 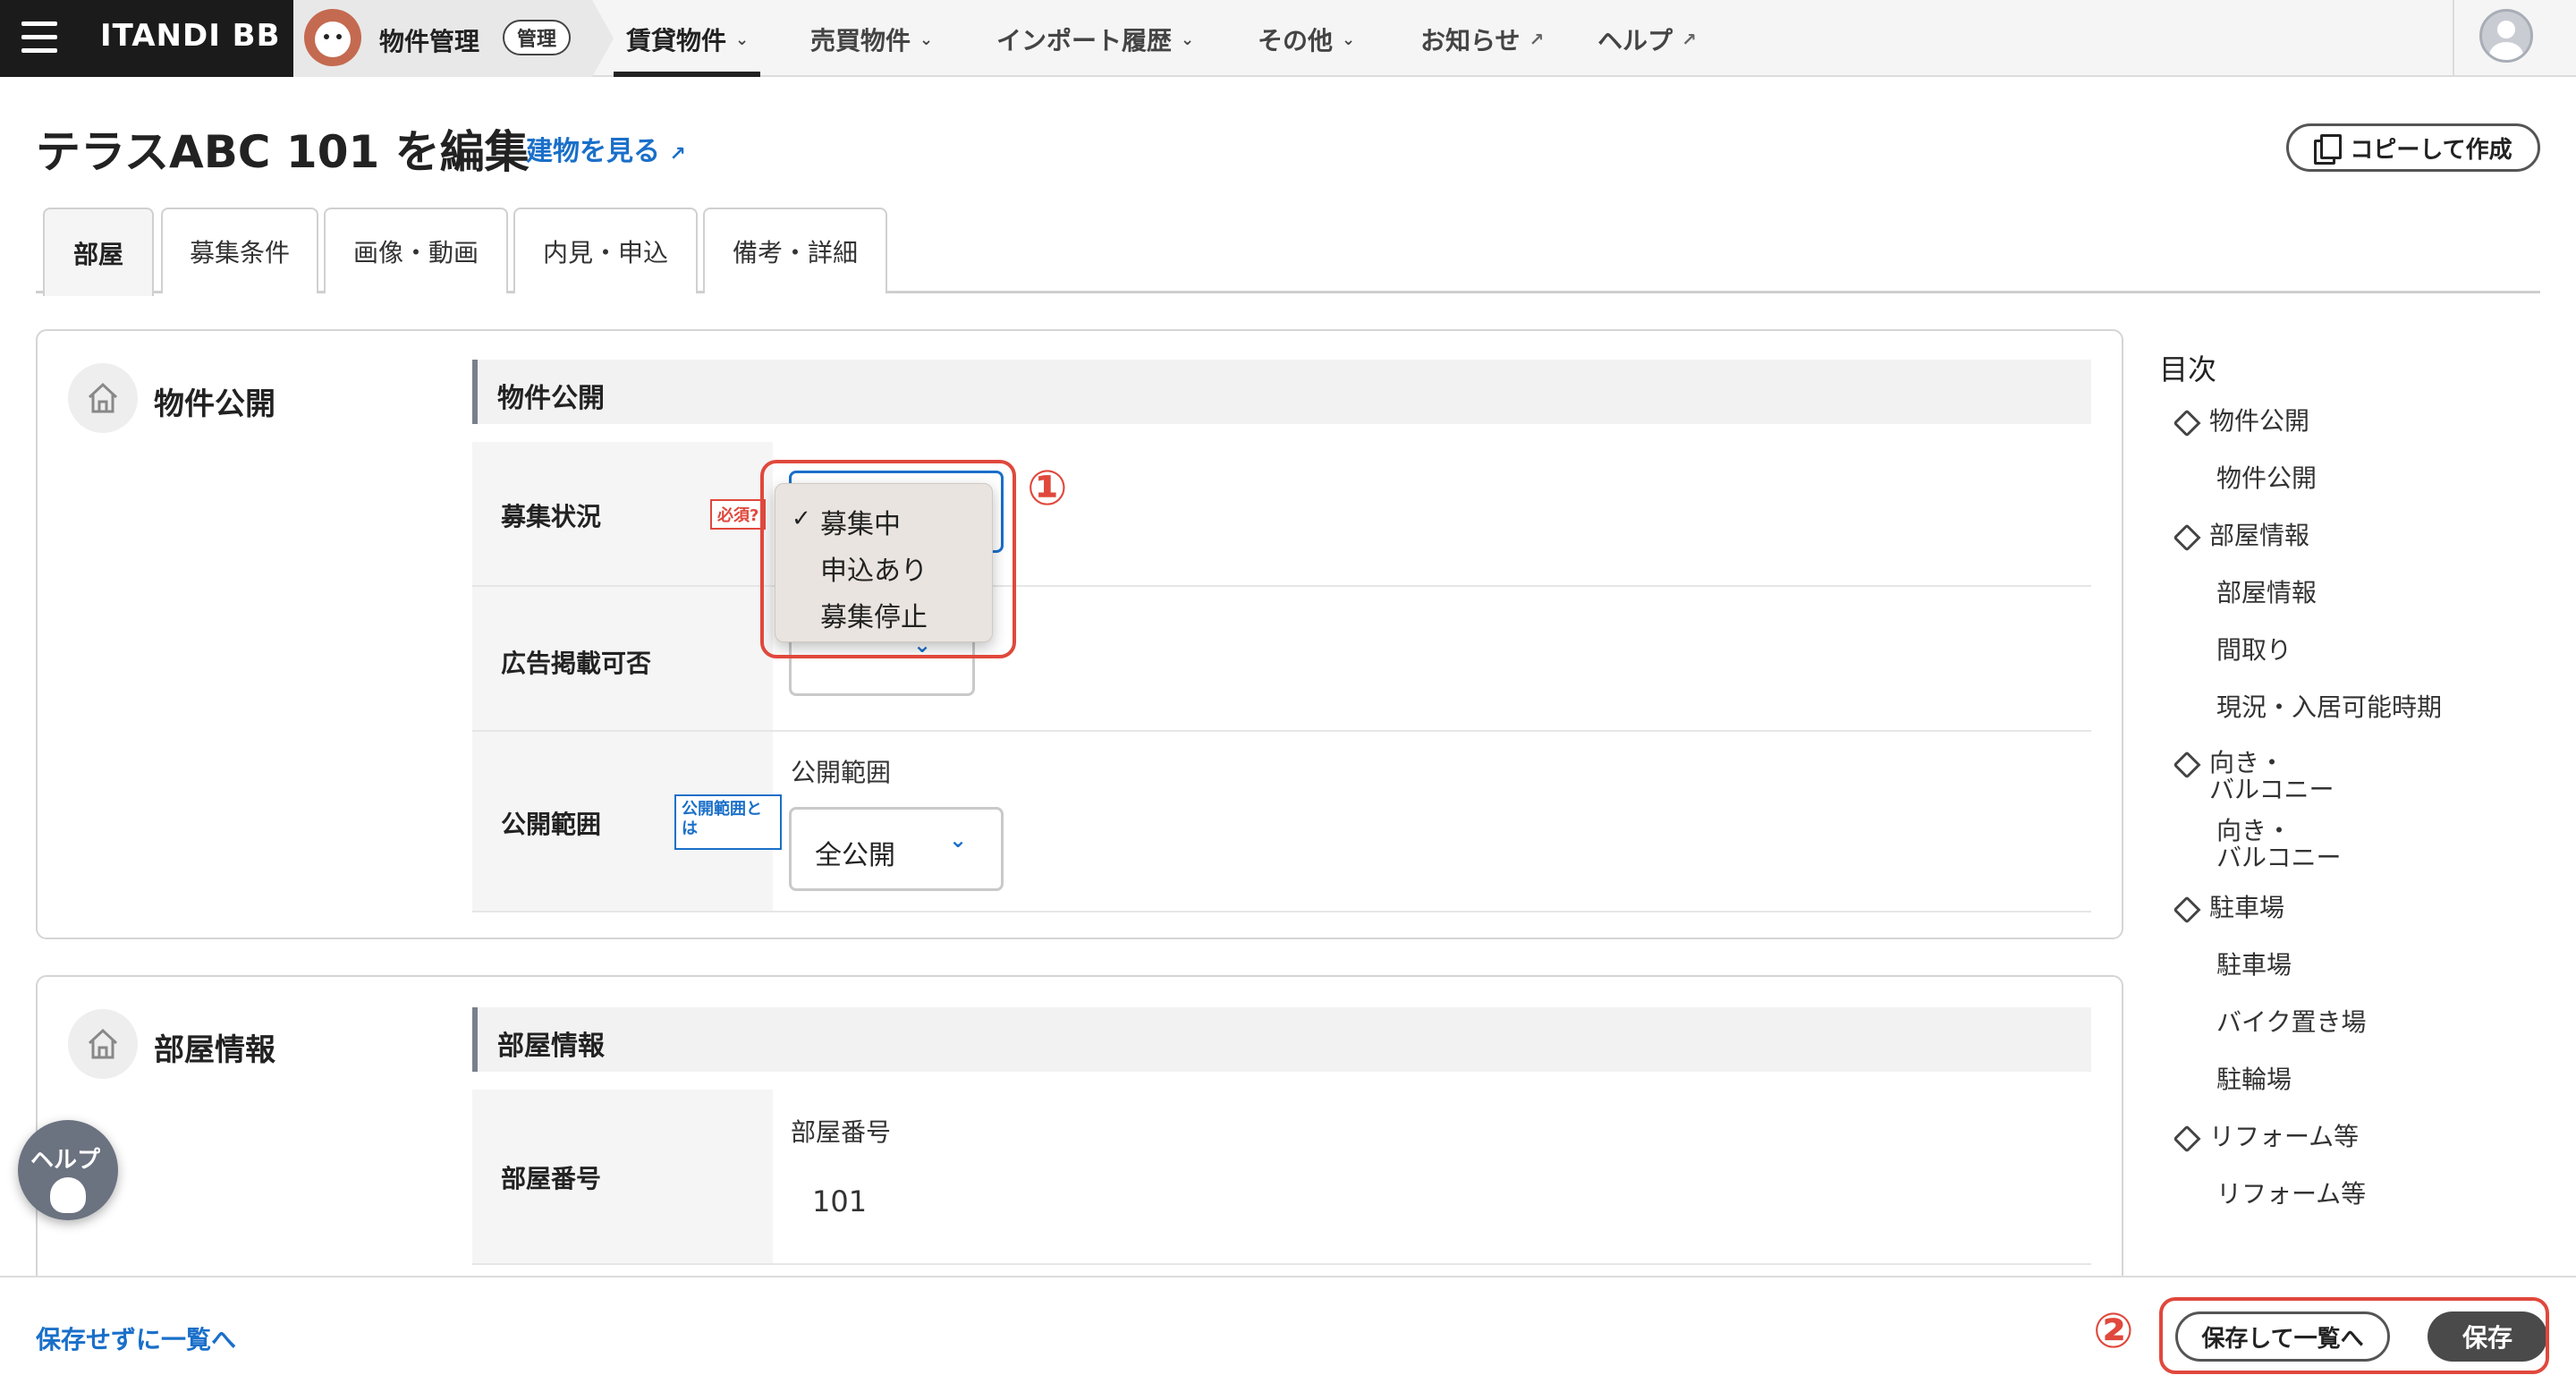 I want to click on copy-and-create-button: コピーして作成, so click(x=2413, y=147).